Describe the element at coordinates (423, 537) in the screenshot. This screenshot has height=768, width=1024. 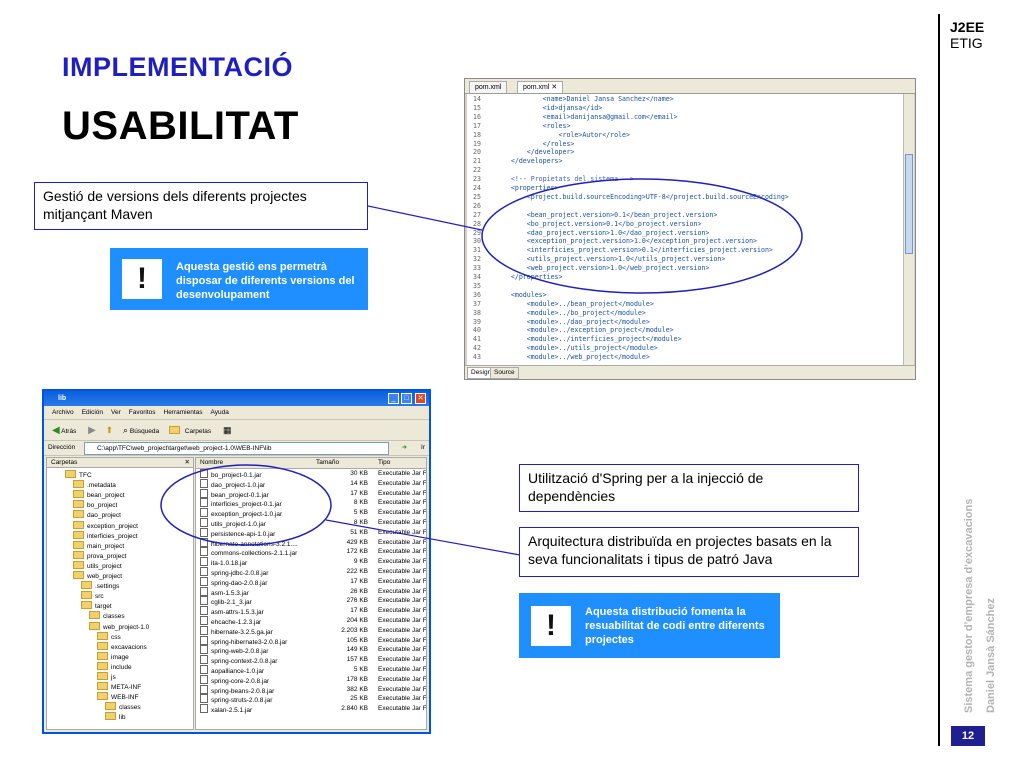
I see `connector-architecture` at that location.